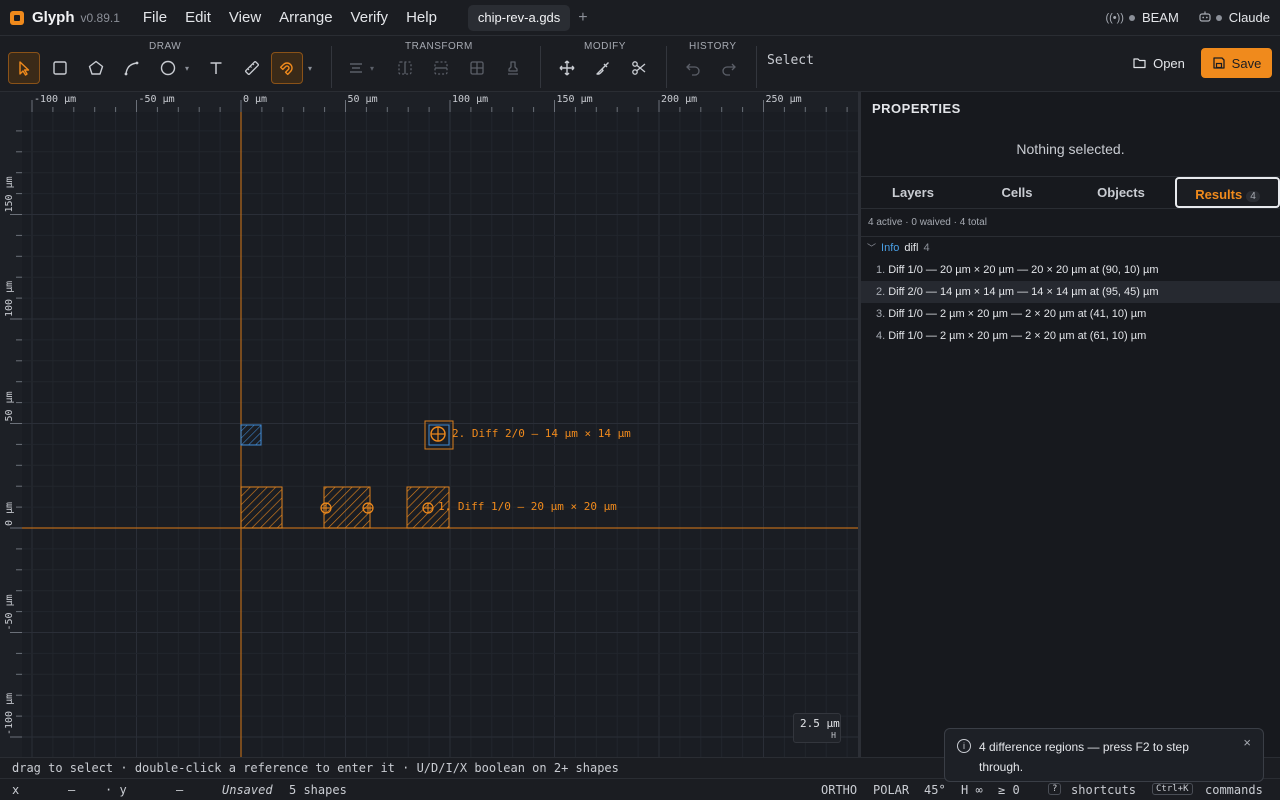 The height and width of the screenshot is (800, 1280). I want to click on move-button, so click(567, 68).